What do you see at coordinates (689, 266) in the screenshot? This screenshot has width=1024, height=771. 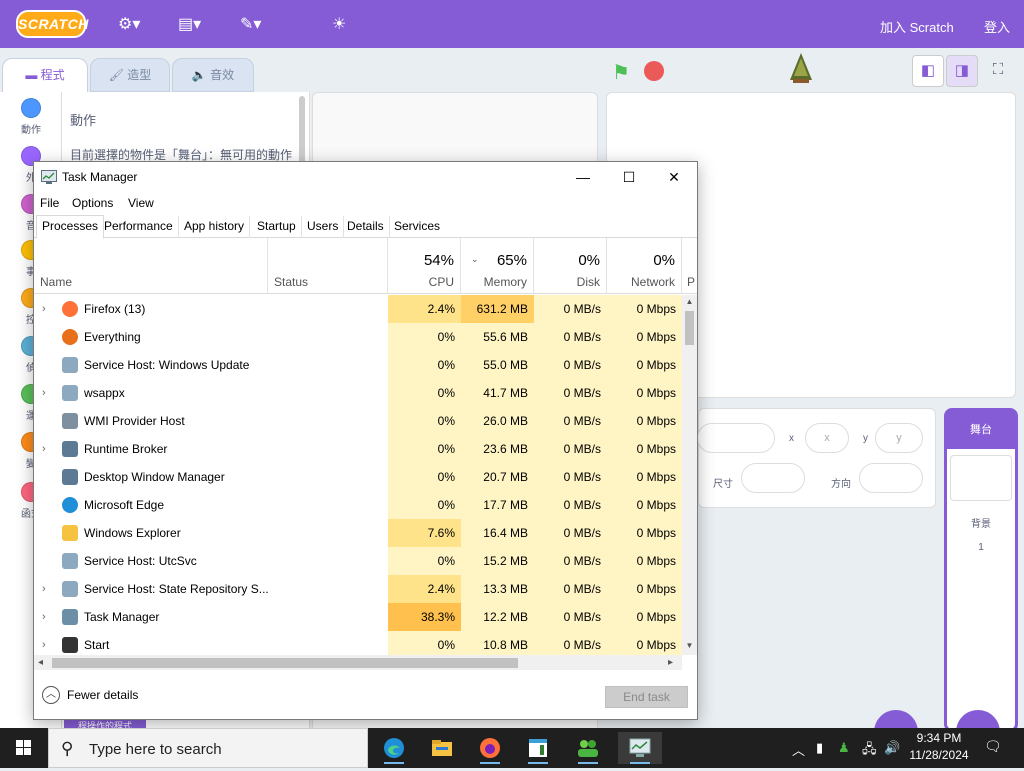 I see `col-power: P` at bounding box center [689, 266].